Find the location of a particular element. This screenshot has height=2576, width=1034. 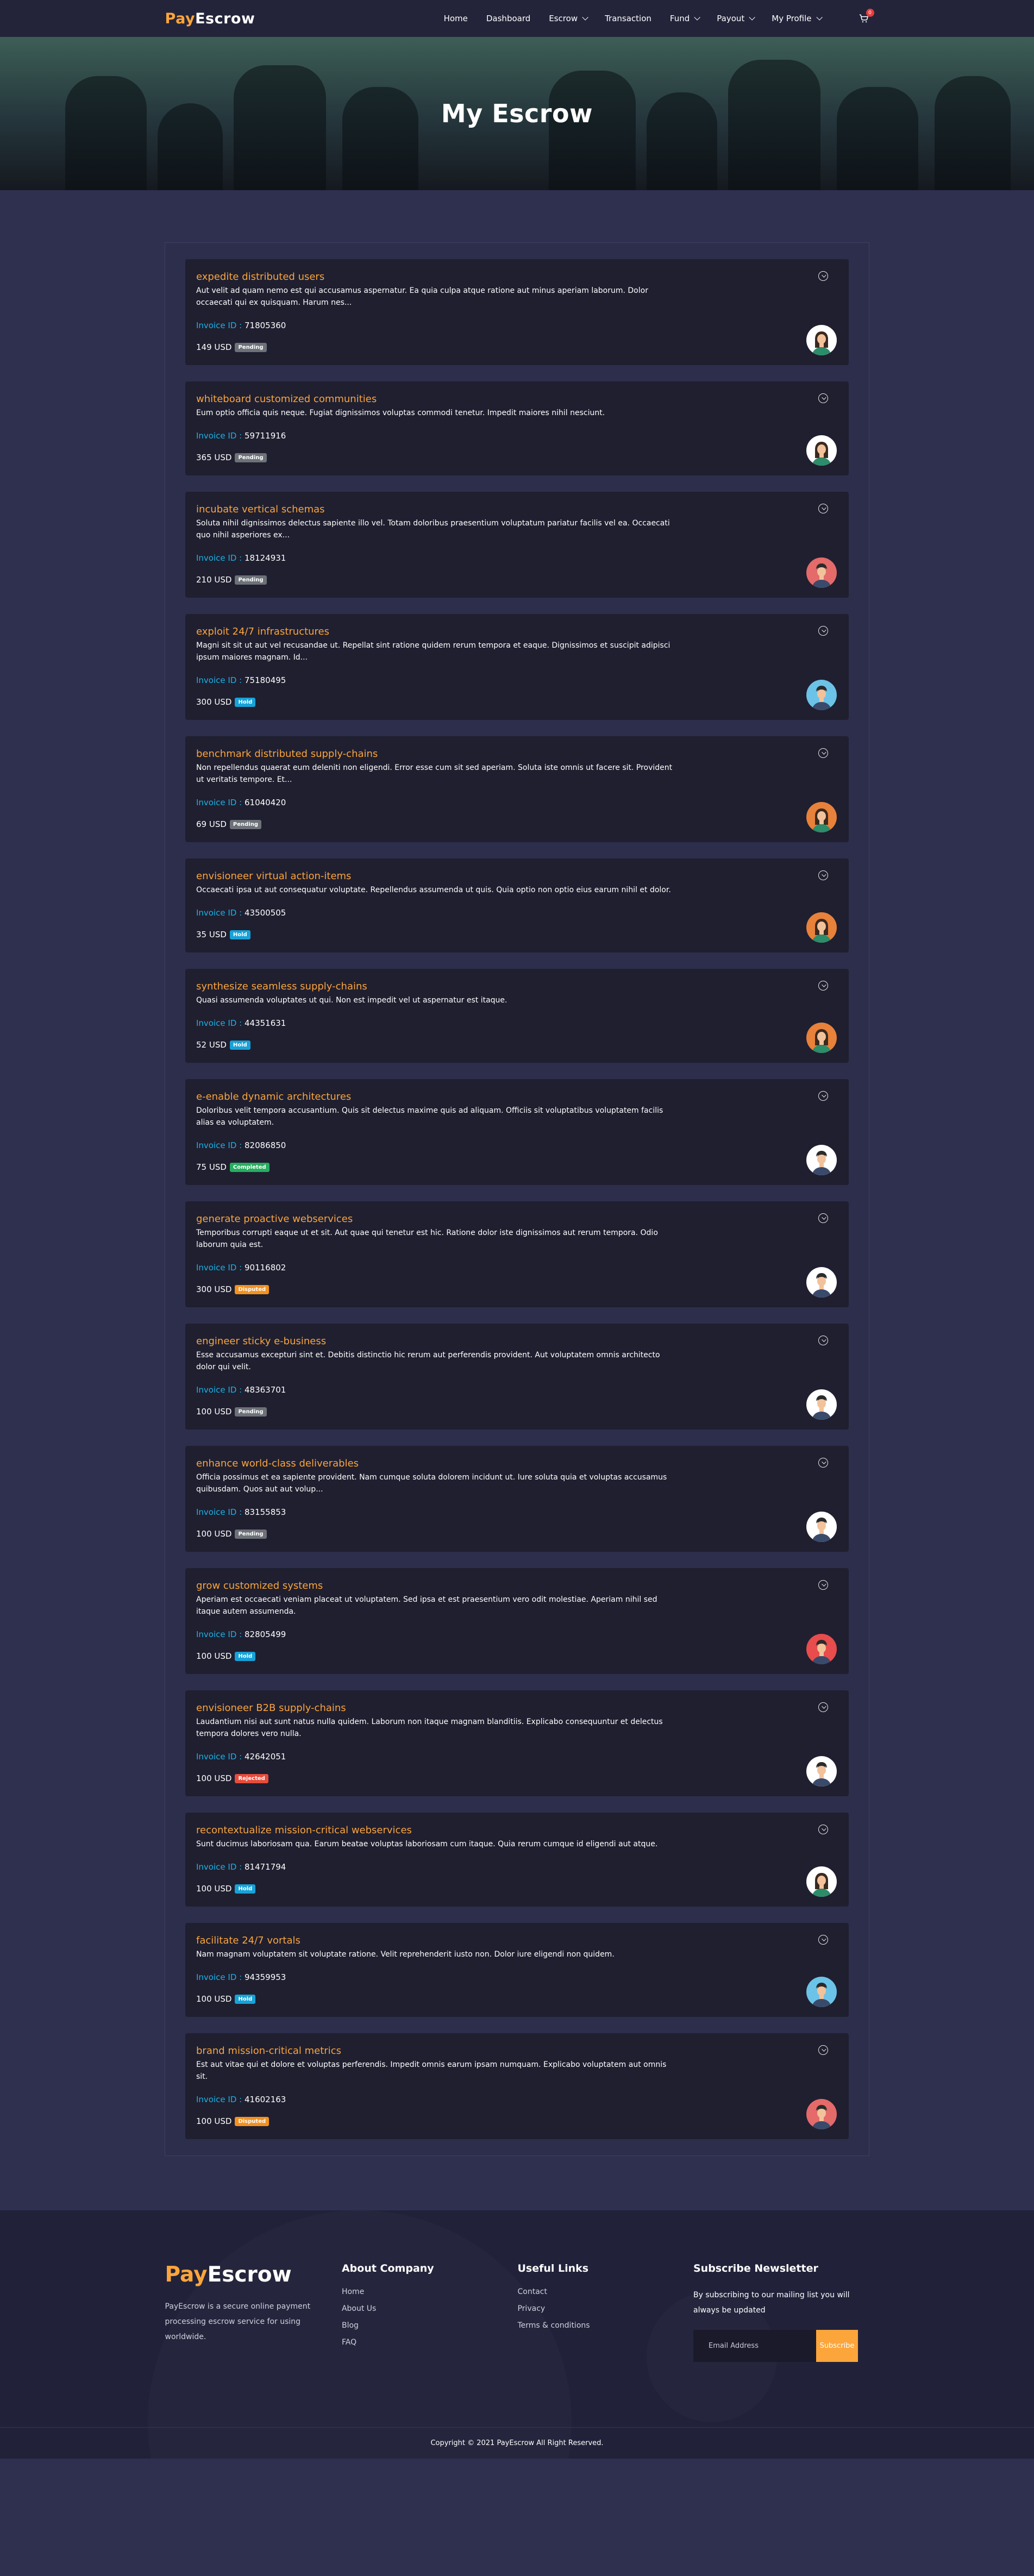

escrow-title: grow customized systems is located at coordinates (438, 1585).